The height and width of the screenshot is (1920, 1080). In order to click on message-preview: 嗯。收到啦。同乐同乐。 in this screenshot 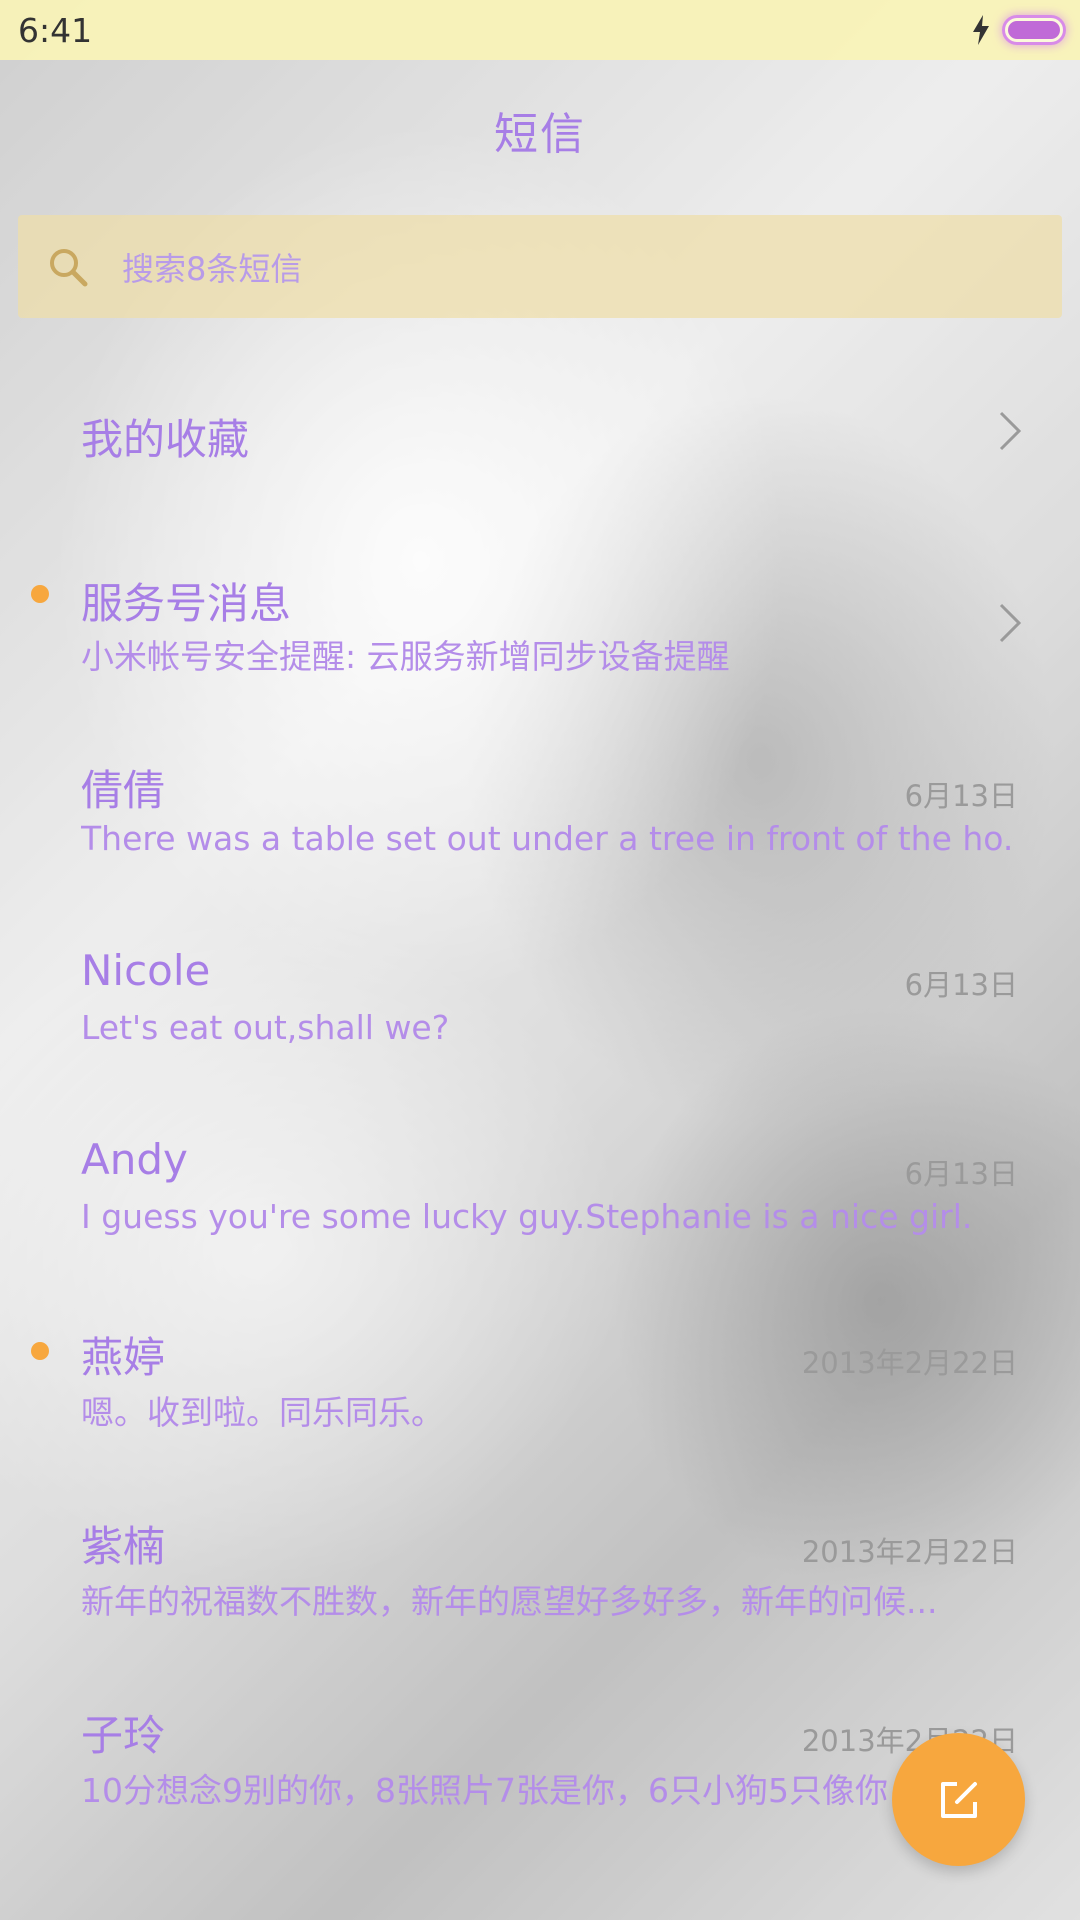, I will do `click(262, 1412)`.